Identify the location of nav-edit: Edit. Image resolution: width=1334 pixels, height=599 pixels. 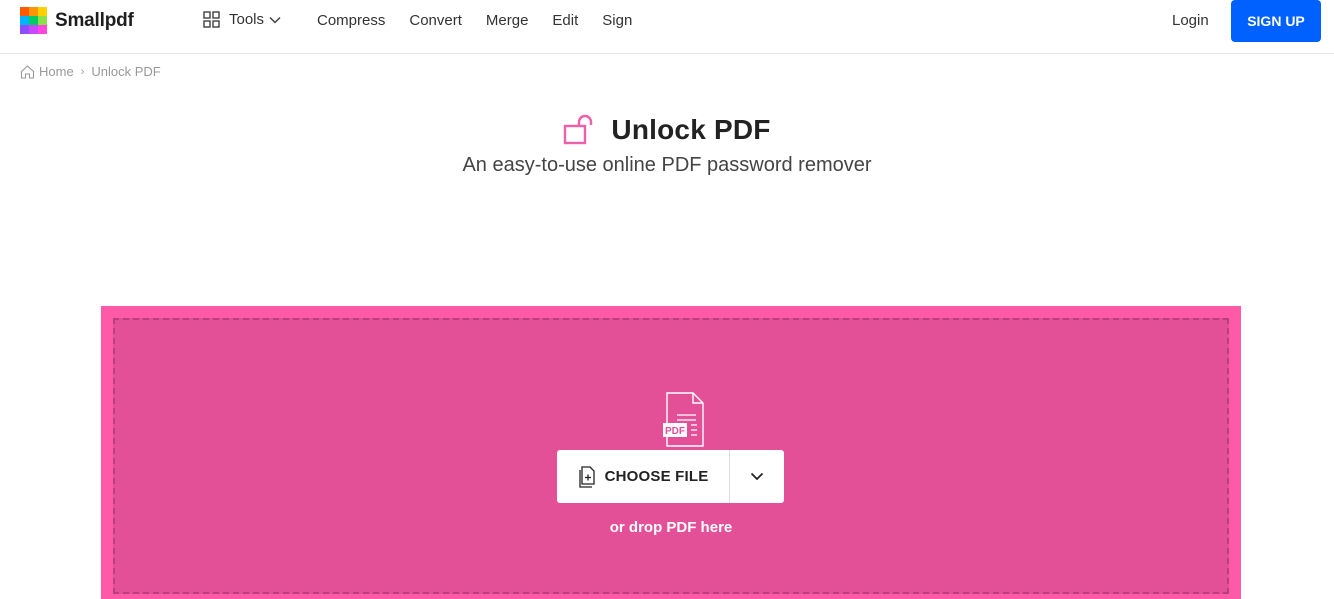
(565, 20).